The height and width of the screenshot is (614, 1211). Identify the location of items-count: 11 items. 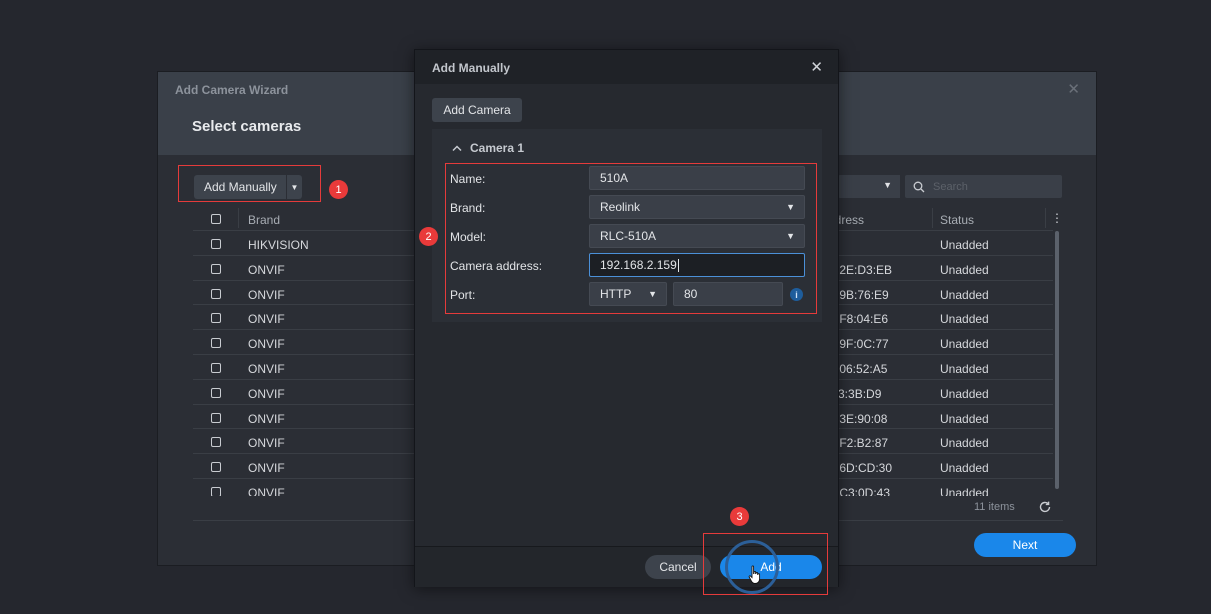
(994, 507).